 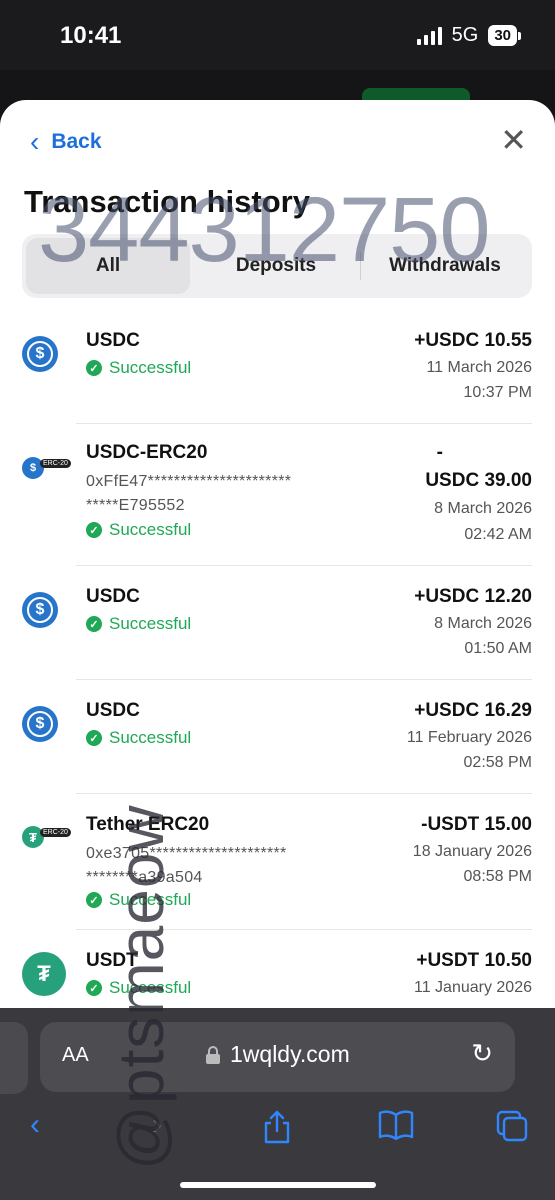 I want to click on transaction-time: 02:58 PM, so click(x=497, y=762).